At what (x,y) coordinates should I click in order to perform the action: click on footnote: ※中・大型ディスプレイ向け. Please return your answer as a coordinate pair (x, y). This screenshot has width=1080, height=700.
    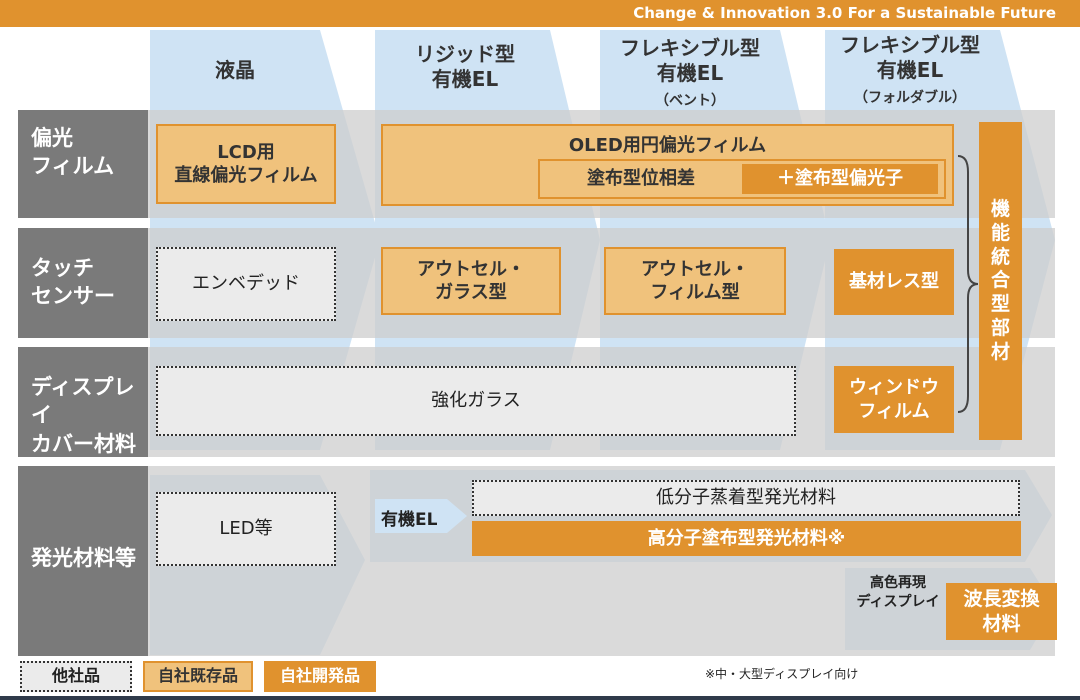
    Looking at the image, I should click on (782, 674).